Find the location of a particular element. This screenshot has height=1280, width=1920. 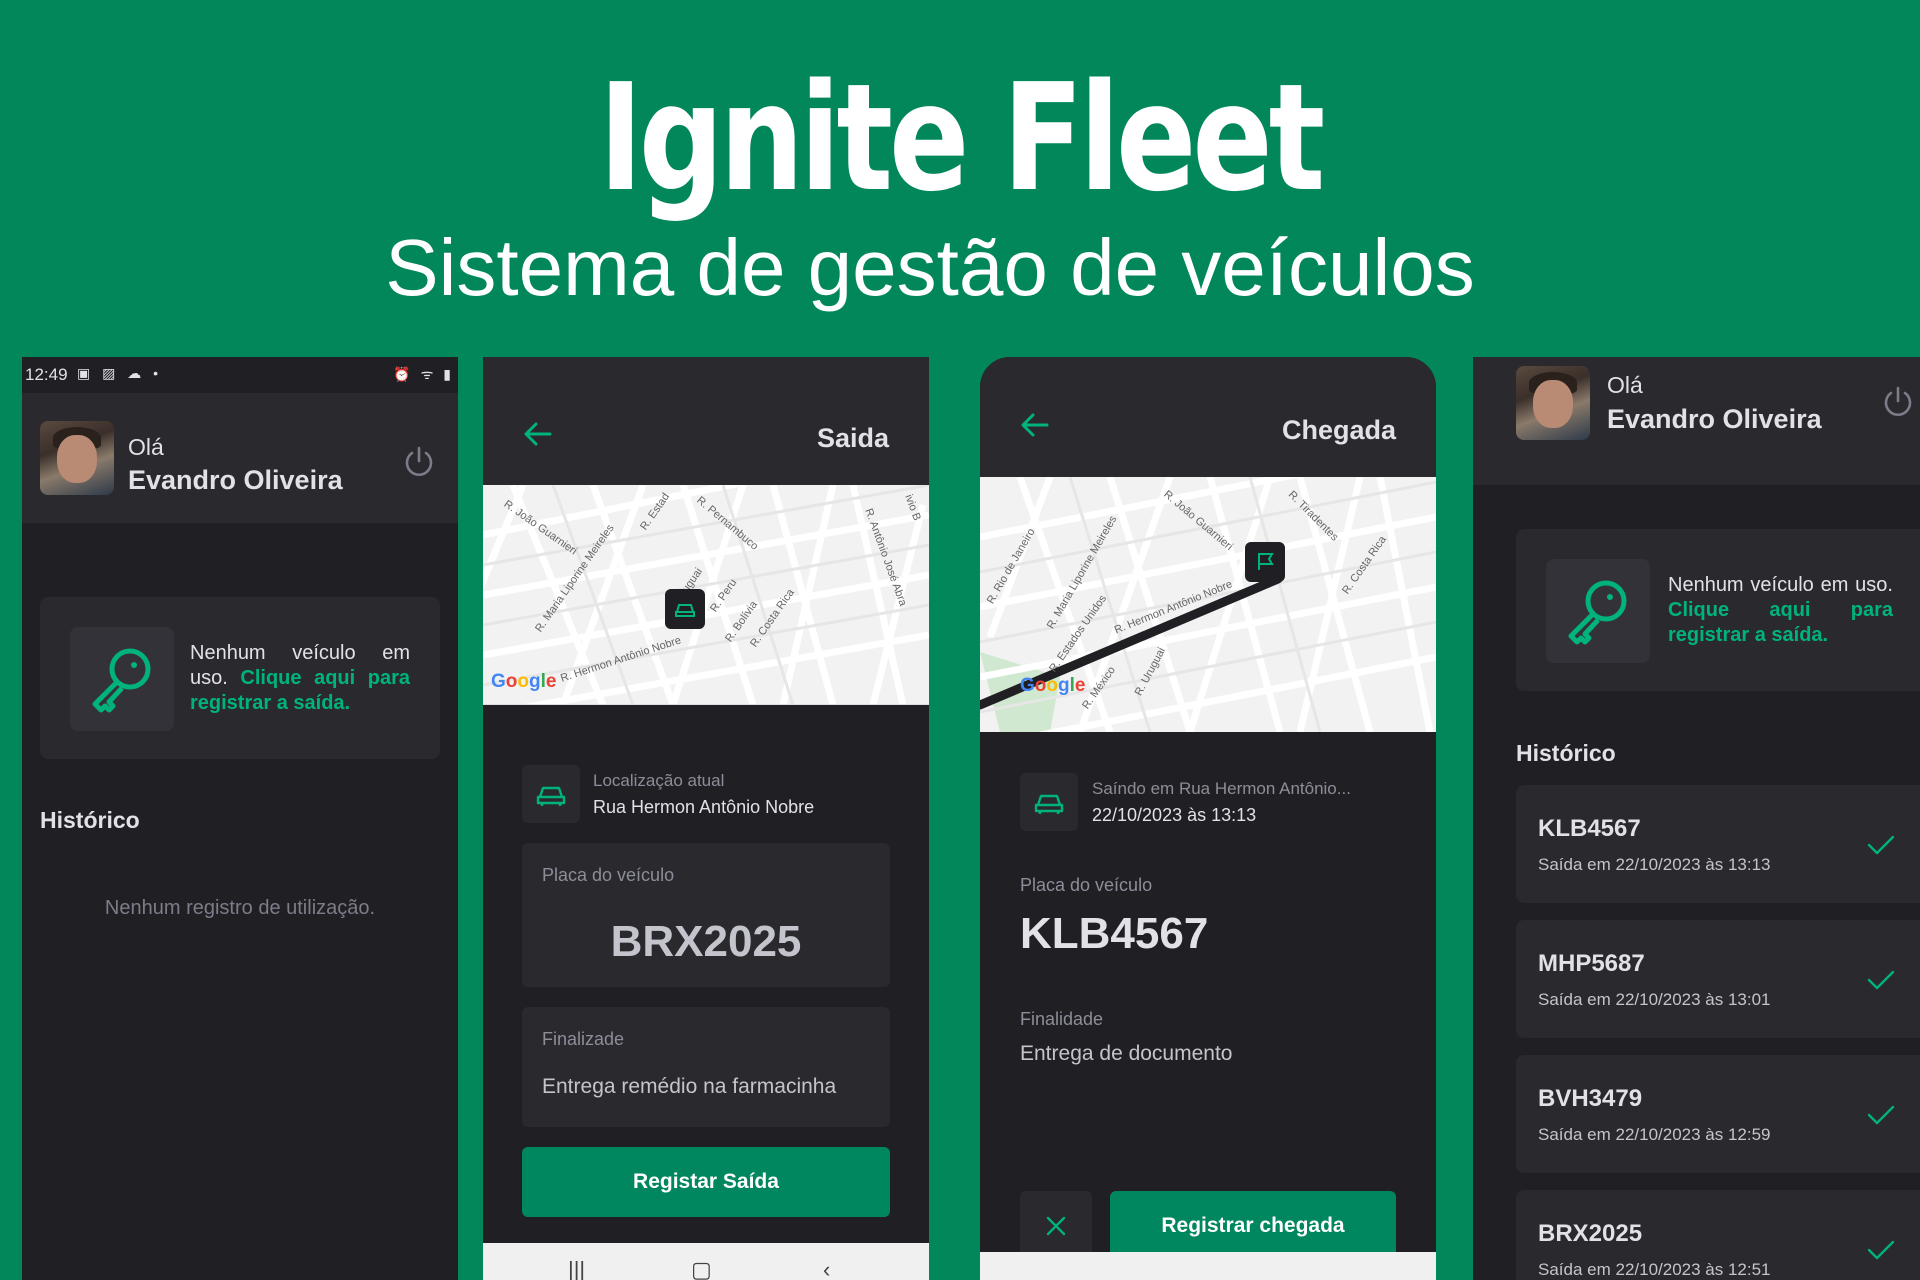

history-date: Saída em 22/10/2023 às 12:59 is located at coordinates (1654, 1134).